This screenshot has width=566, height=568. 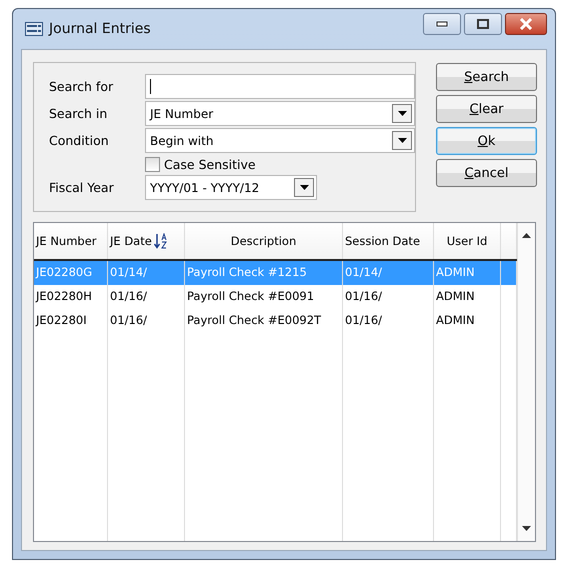 What do you see at coordinates (146, 241) in the screenshot?
I see `column-header: JE Date` at bounding box center [146, 241].